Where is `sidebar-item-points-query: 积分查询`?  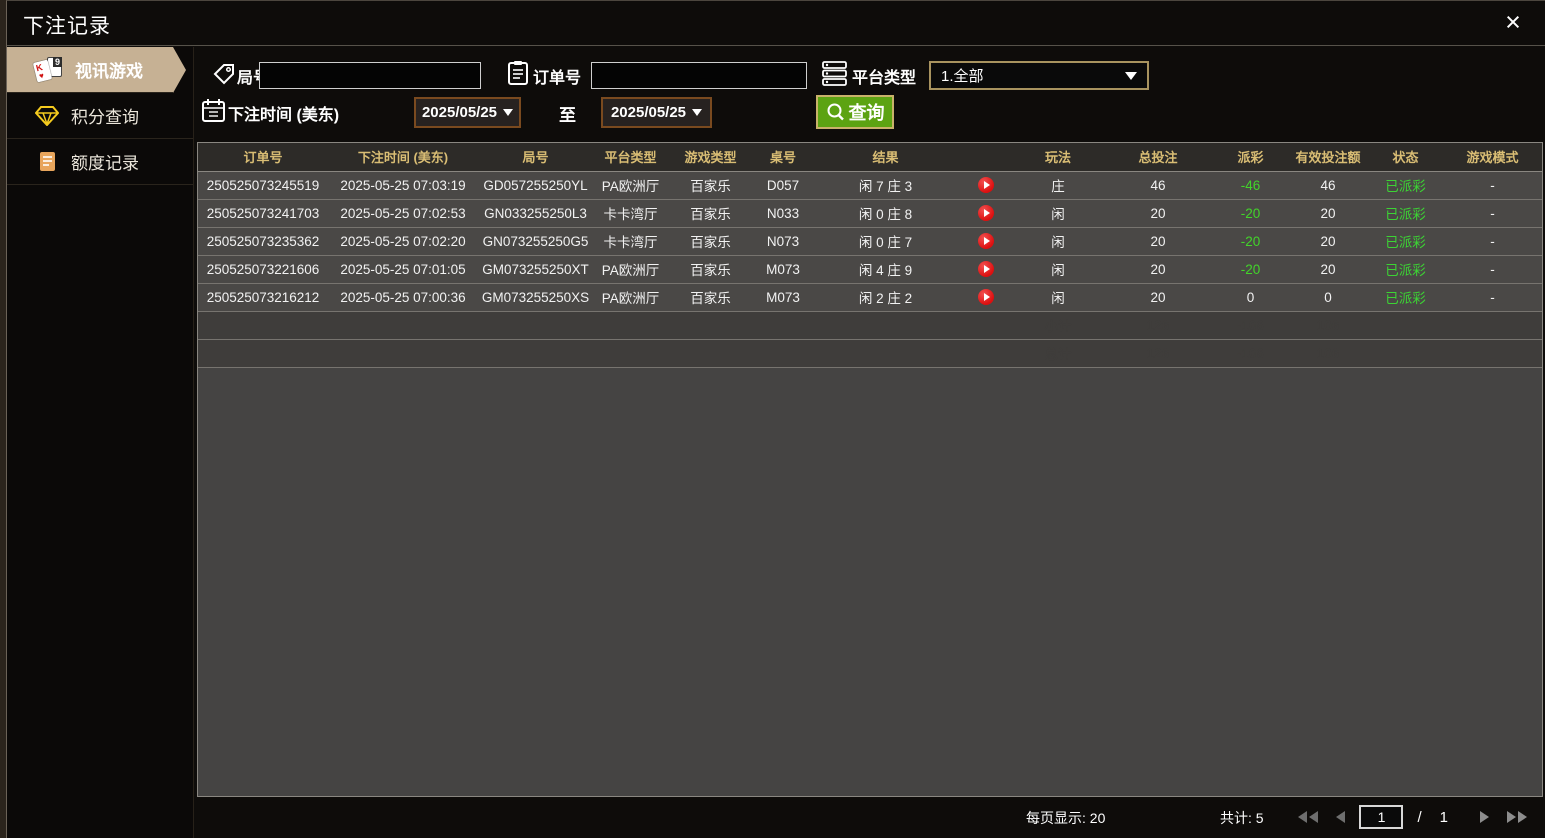
sidebar-item-points-query: 积分查询 is located at coordinates (100, 116).